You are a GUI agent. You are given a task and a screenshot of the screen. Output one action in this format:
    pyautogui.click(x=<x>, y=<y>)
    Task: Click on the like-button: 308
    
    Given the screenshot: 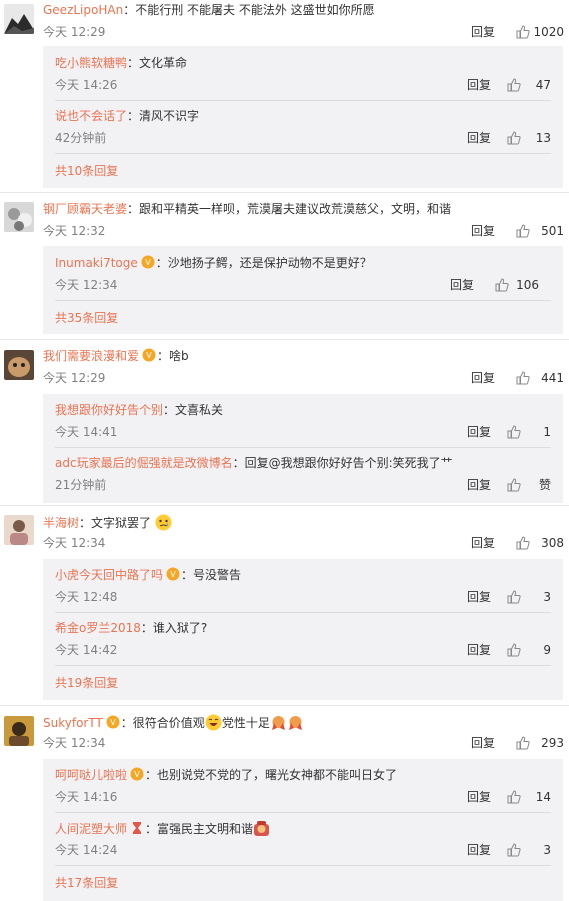 What is the action you would take?
    pyautogui.click(x=540, y=543)
    